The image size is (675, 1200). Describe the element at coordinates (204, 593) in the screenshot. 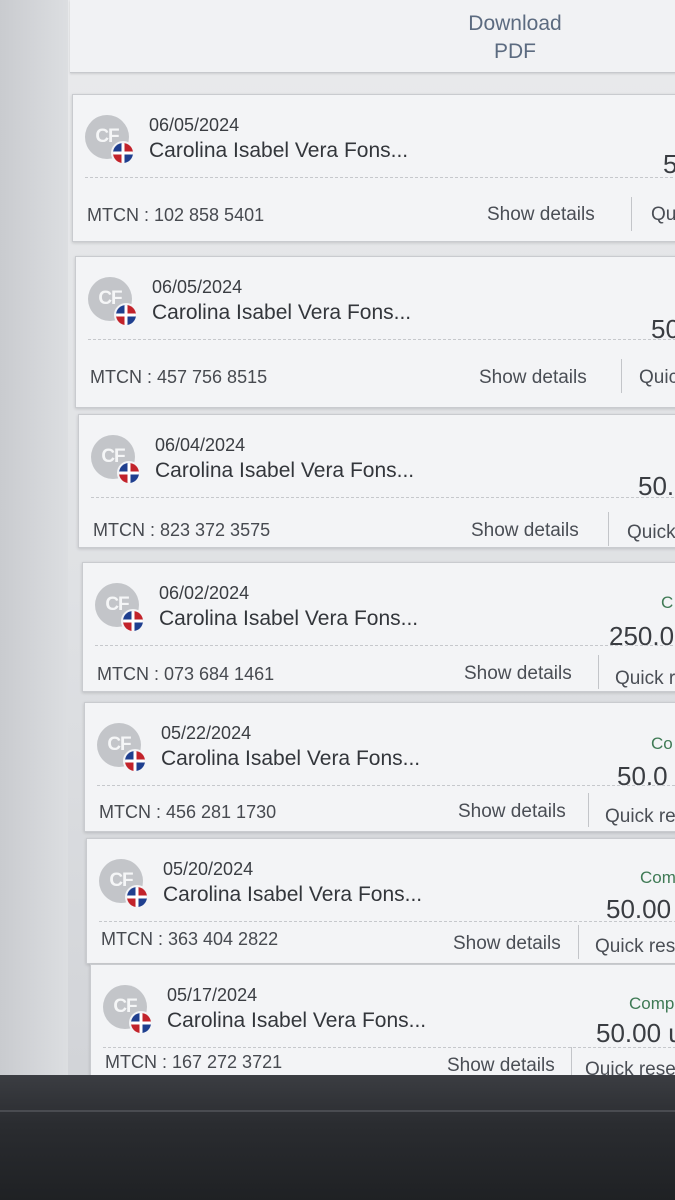

I see `transaction-date: 06/02/2024` at that location.